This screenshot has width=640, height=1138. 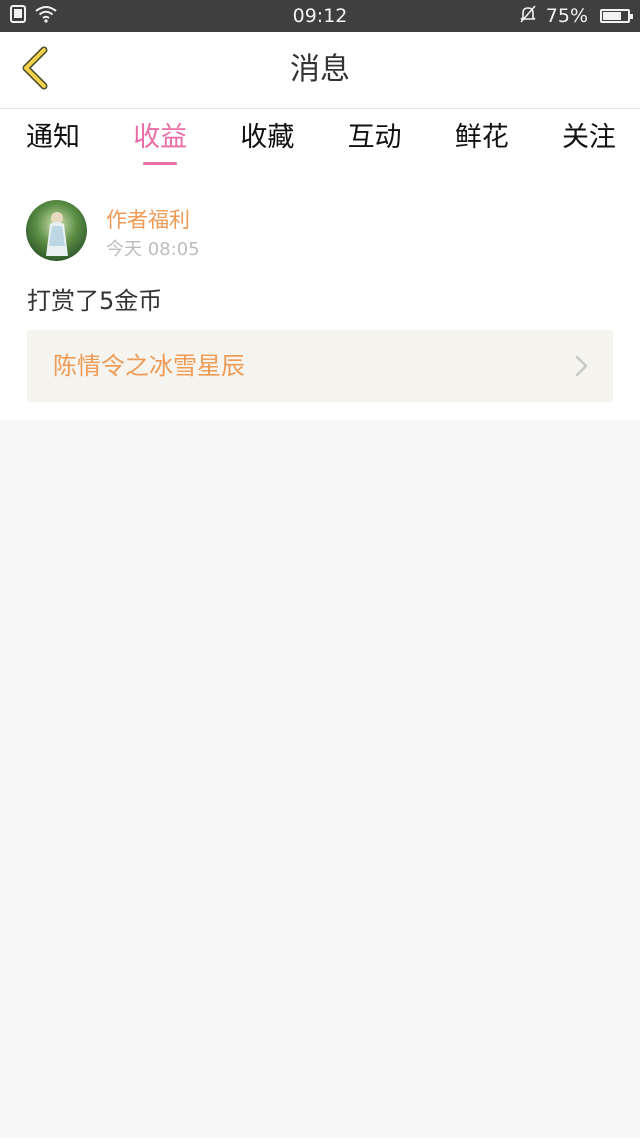 I want to click on mute-bell-icon, so click(x=528, y=16).